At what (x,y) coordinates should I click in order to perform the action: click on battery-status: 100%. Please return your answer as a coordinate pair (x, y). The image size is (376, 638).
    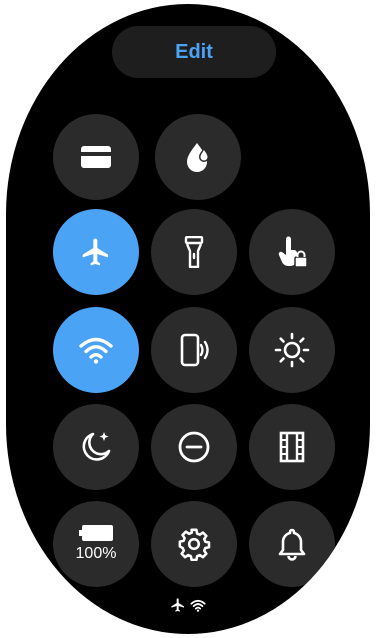
    Looking at the image, I should click on (96, 544).